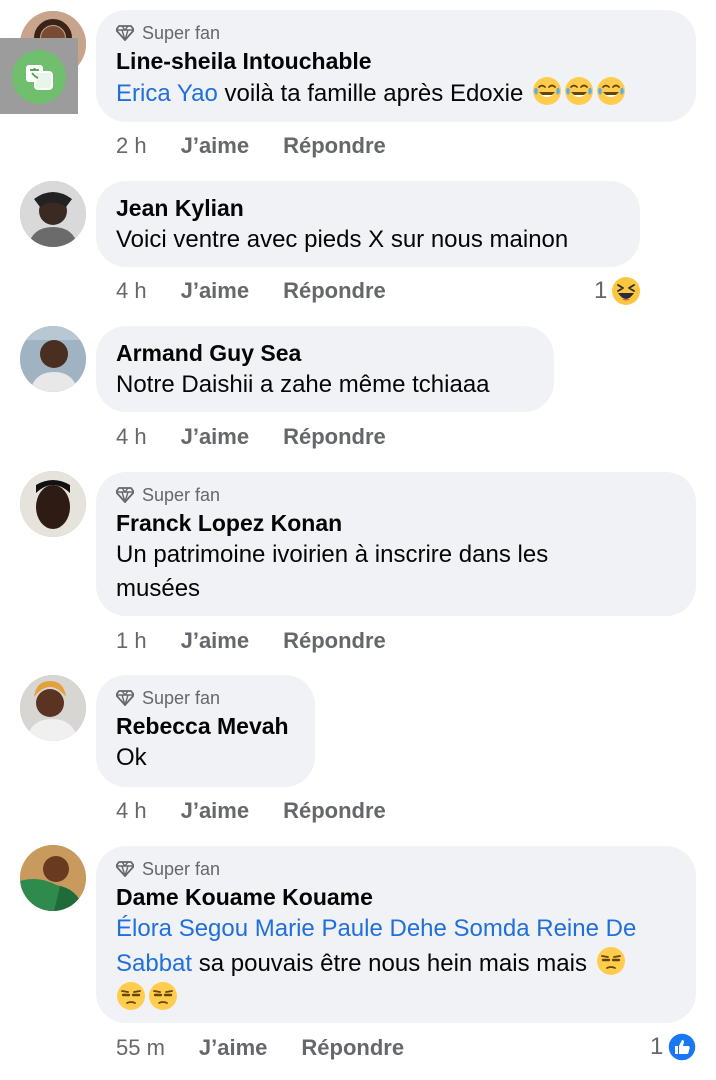  I want to click on author-name: Line-sheila Intouchable, so click(396, 61).